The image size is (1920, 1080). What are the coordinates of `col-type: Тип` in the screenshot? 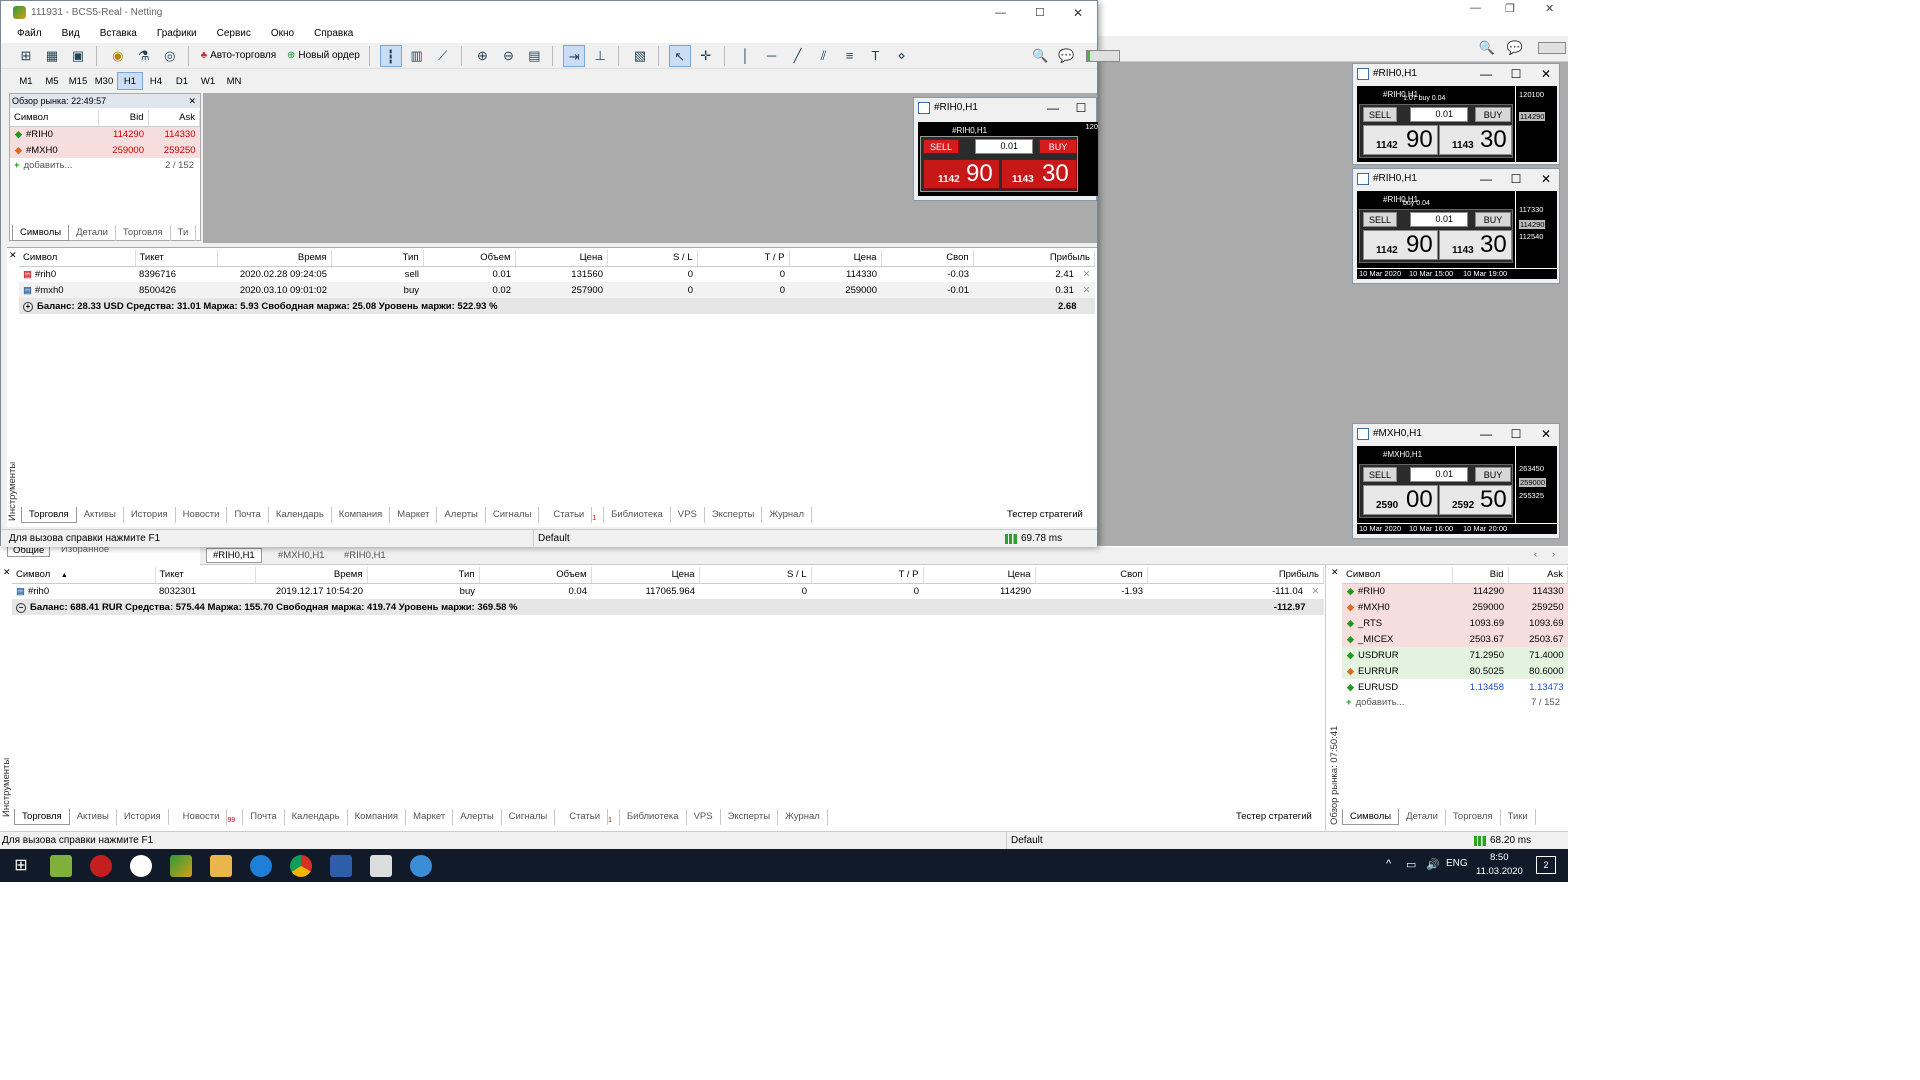 It's located at (423, 575).